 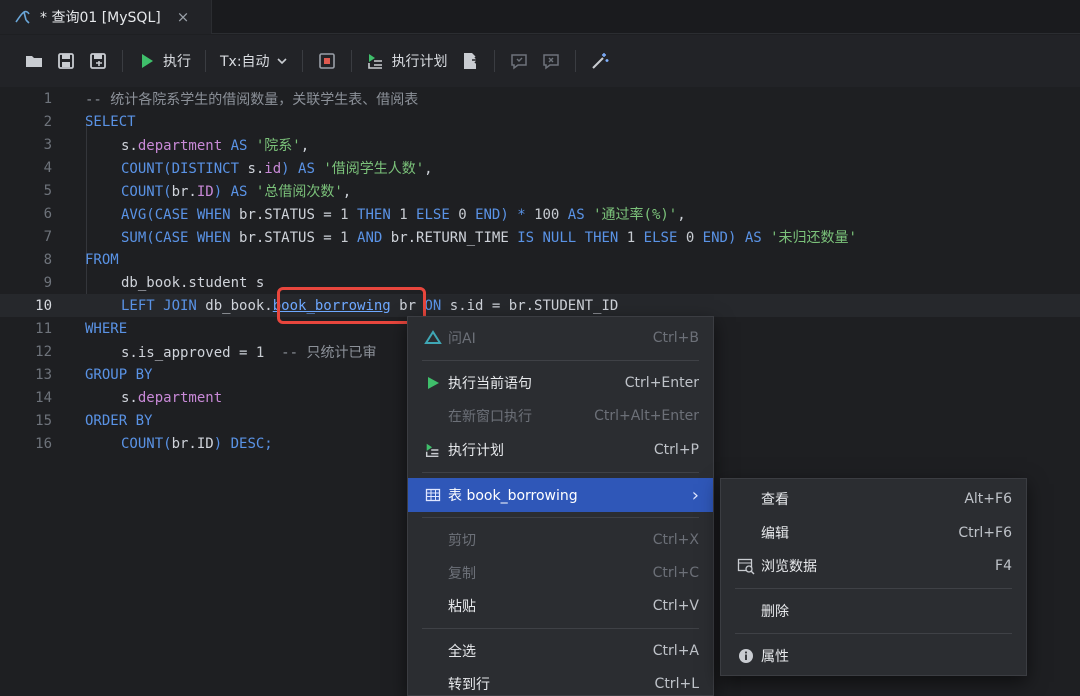 What do you see at coordinates (873, 499) in the screenshot?
I see `submenu-item-view: 查看 Alt+F6` at bounding box center [873, 499].